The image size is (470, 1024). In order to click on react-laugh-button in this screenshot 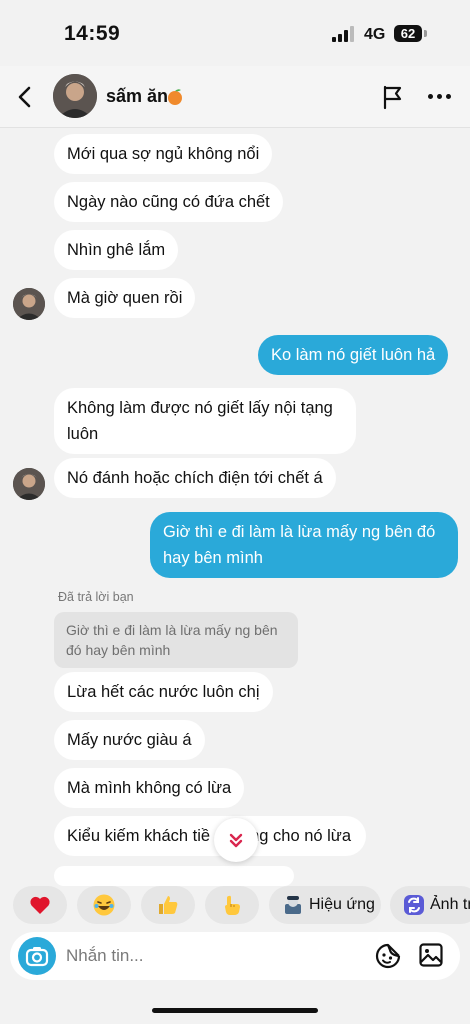, I will do `click(104, 905)`.